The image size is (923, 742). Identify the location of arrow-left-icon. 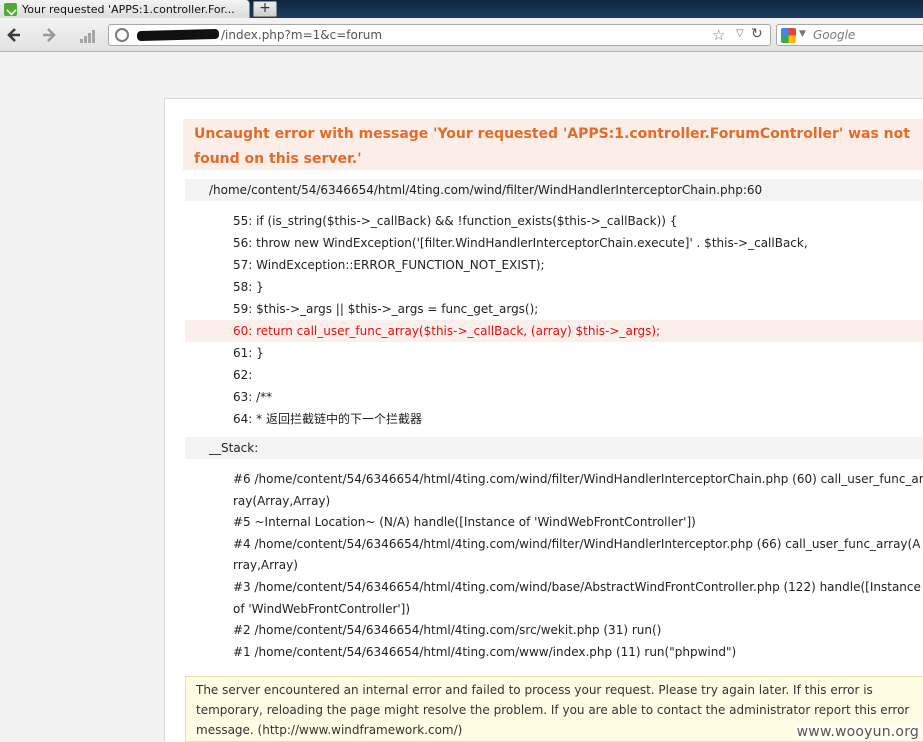
(13, 35).